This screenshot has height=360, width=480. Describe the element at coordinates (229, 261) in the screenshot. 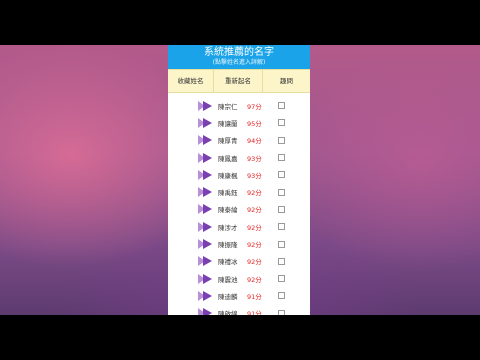

I see `name-link: 陳禮冰` at that location.